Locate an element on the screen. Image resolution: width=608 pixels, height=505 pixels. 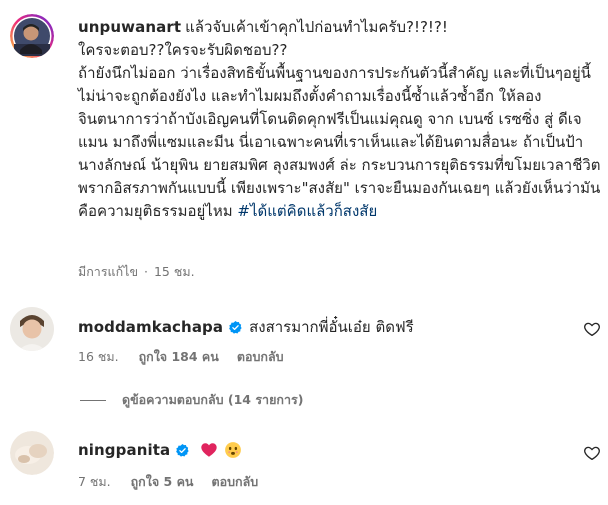
comment-text: สงสารมากพี่อั๋นเอ๋ย ติดฟรี is located at coordinates (331, 327).